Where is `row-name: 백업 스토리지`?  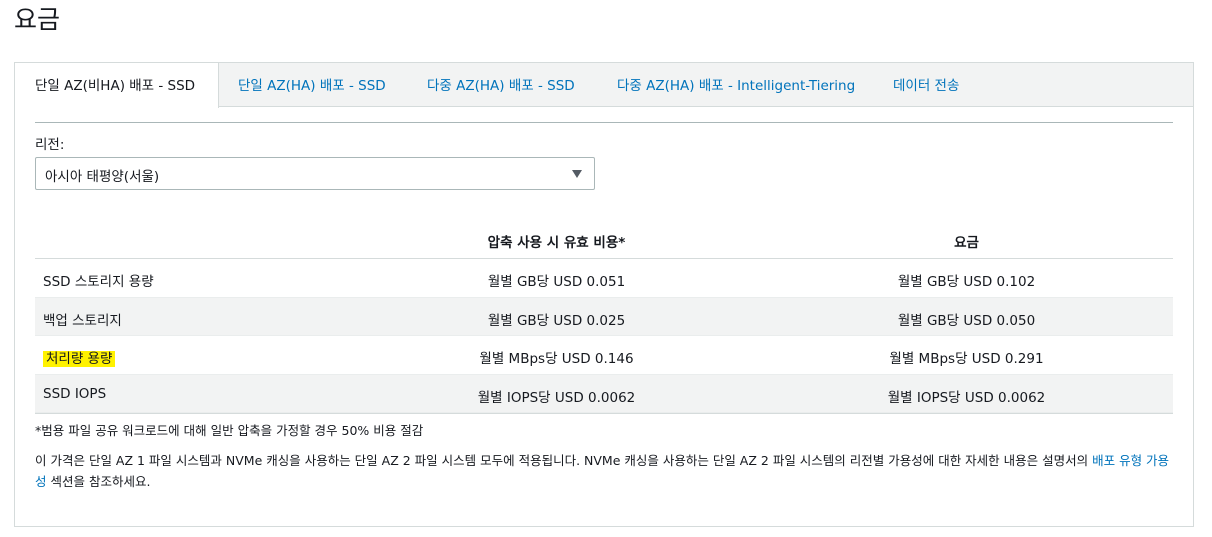 row-name: 백업 스토리지 is located at coordinates (82, 320).